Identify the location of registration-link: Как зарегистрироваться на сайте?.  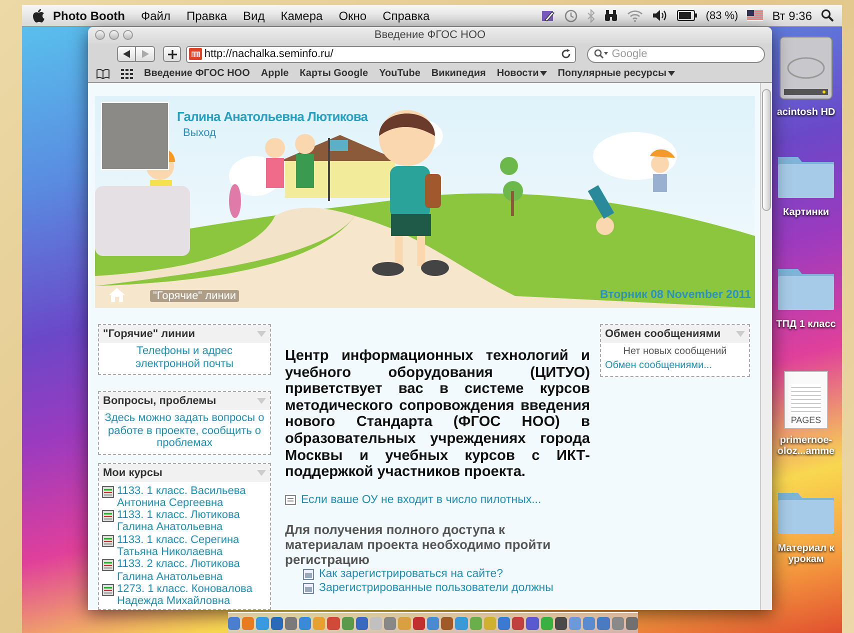
(411, 574).